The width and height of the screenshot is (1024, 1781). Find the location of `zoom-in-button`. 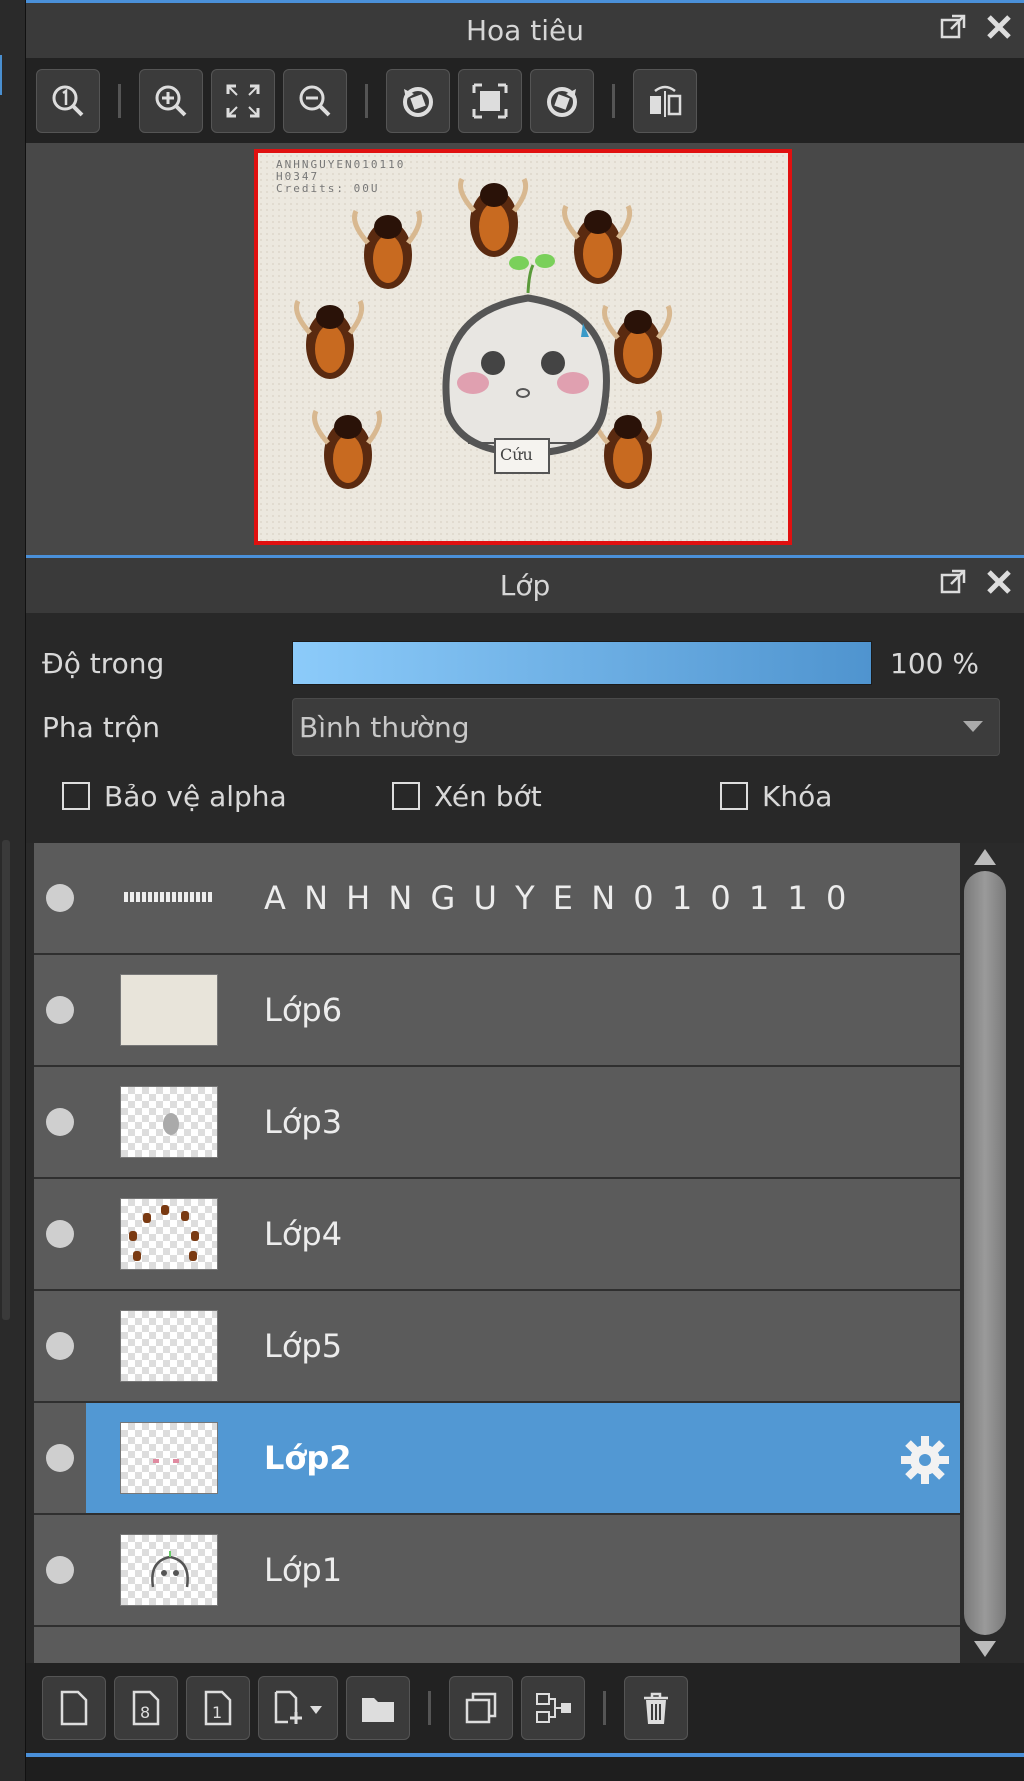

zoom-in-button is located at coordinates (171, 100).